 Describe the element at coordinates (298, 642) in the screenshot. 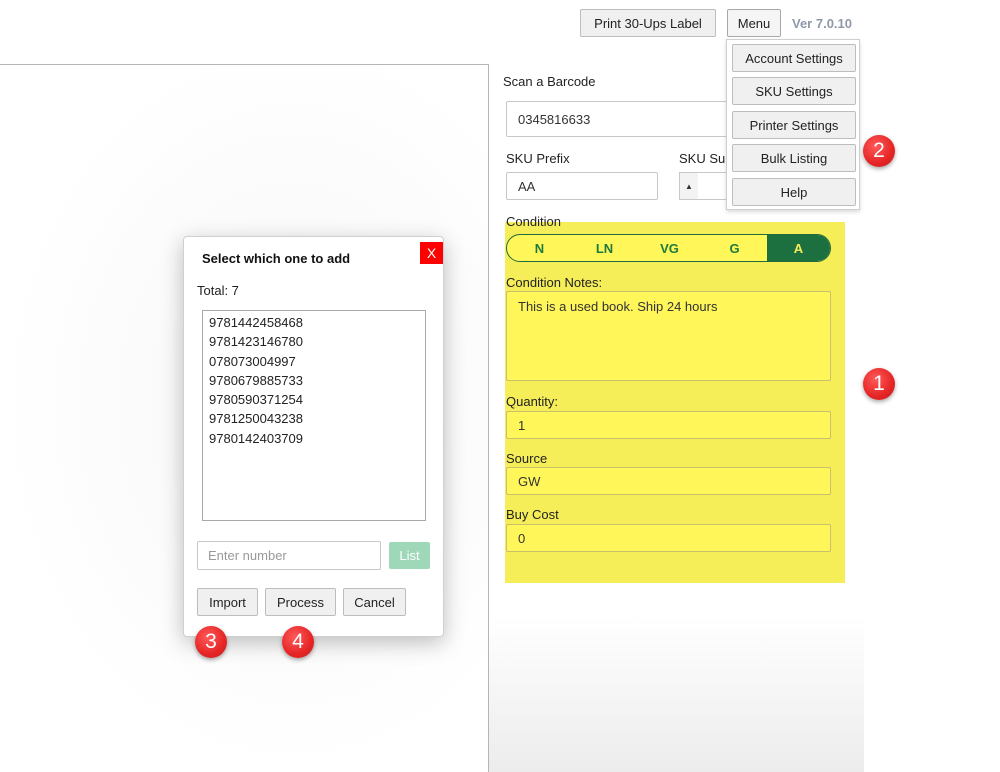

I see `step-badge-4: 4` at that location.